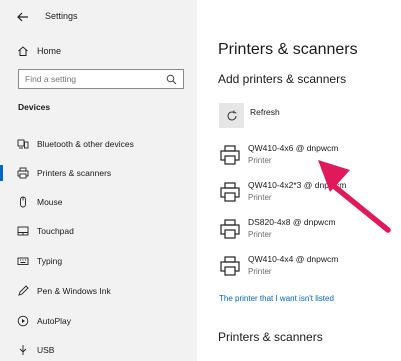 The height and width of the screenshot is (361, 401). Describe the element at coordinates (34, 107) in the screenshot. I see `section-label: Devices` at that location.